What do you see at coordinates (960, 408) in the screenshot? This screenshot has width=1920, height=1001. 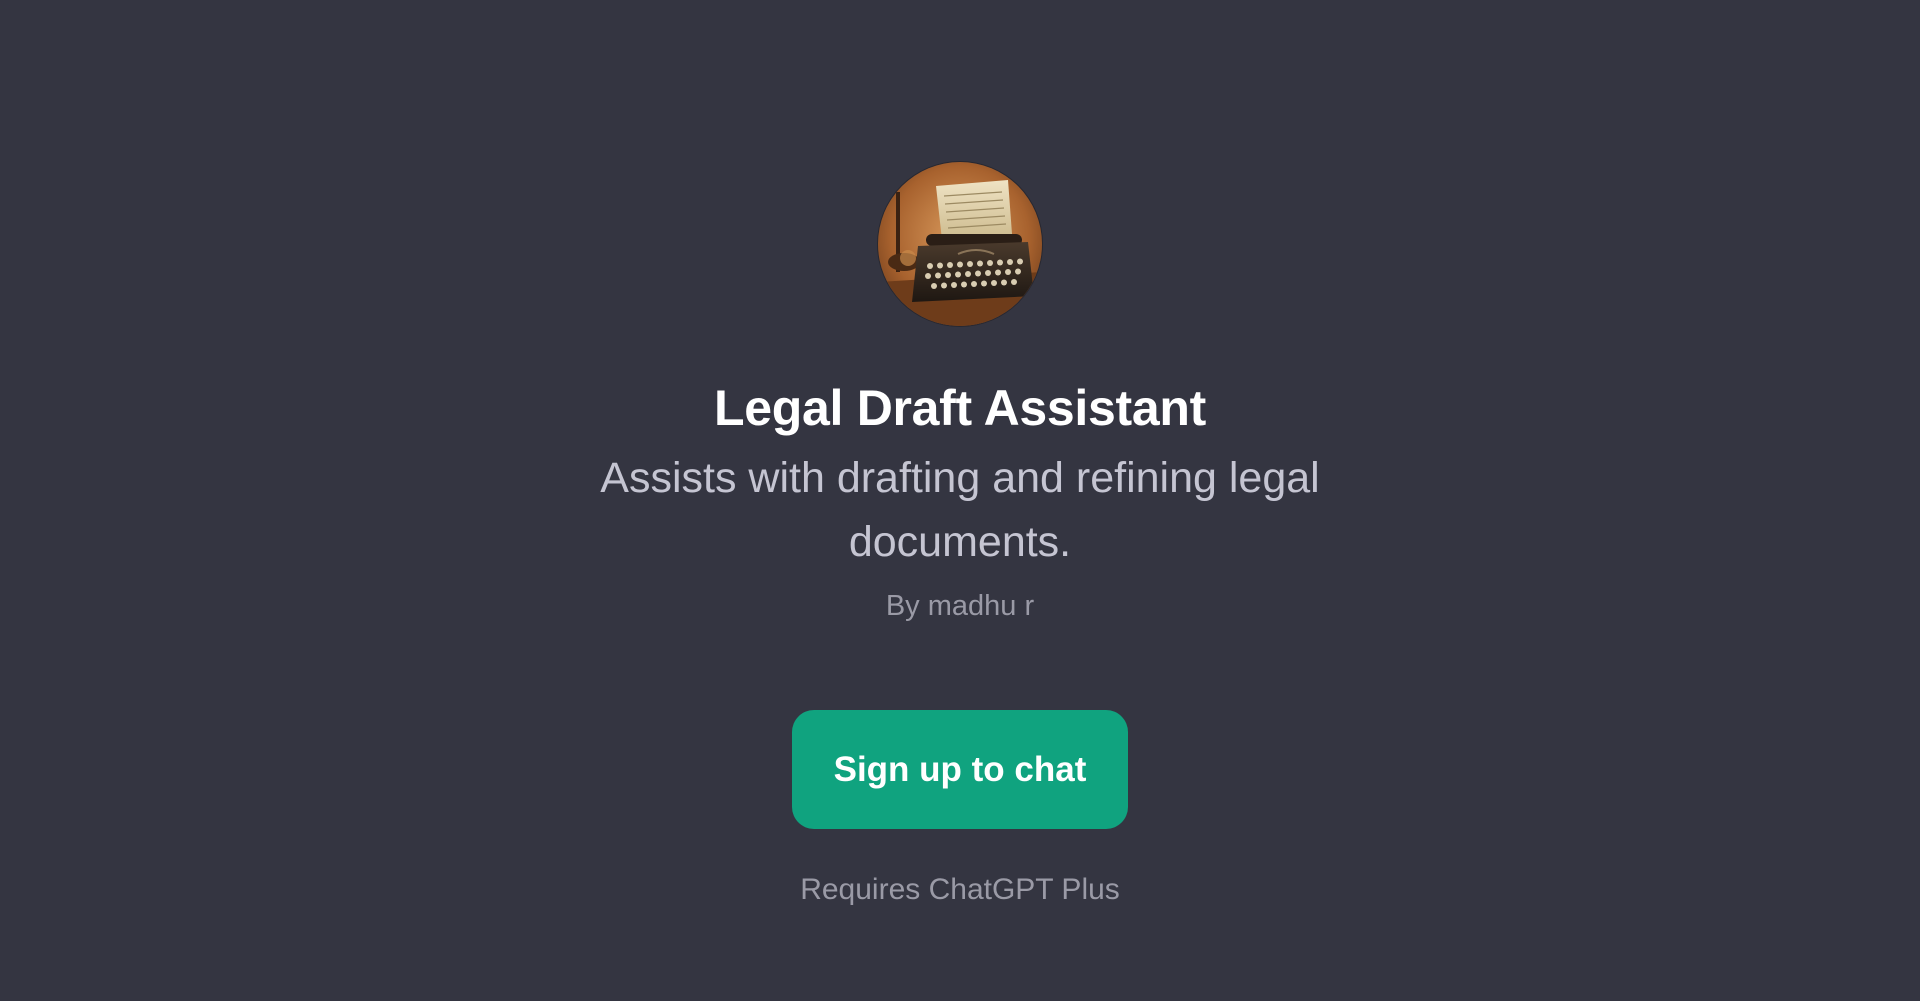 I see `gpt-title: Legal Draft Assistant` at bounding box center [960, 408].